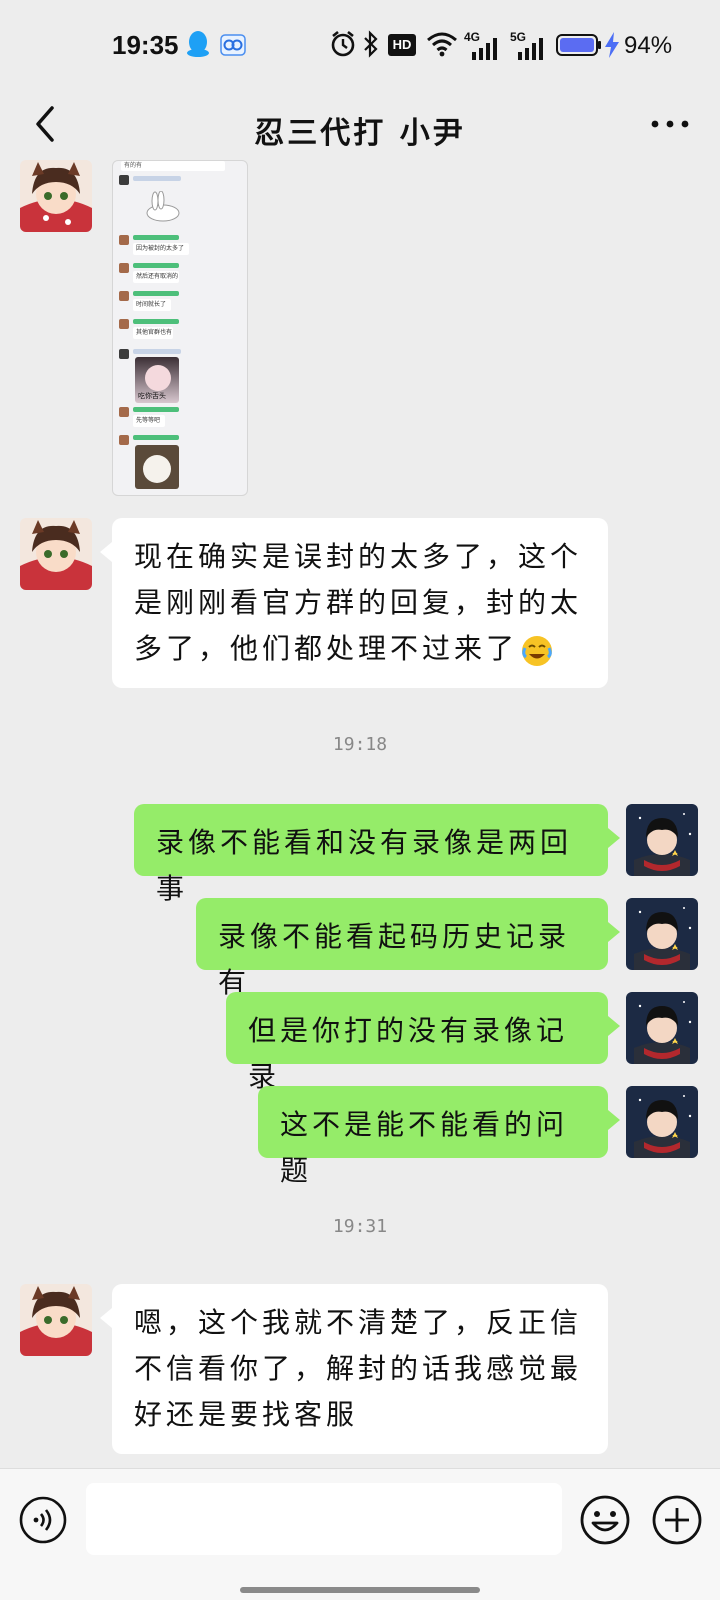 The height and width of the screenshot is (1600, 720). What do you see at coordinates (612, 45) in the screenshot?
I see `charging-bolt-icon` at bounding box center [612, 45].